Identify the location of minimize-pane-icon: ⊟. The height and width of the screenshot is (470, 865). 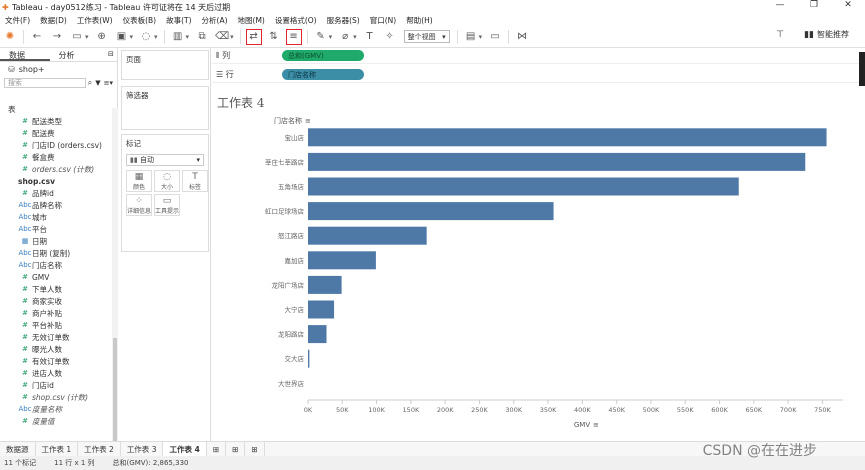
(108, 54).